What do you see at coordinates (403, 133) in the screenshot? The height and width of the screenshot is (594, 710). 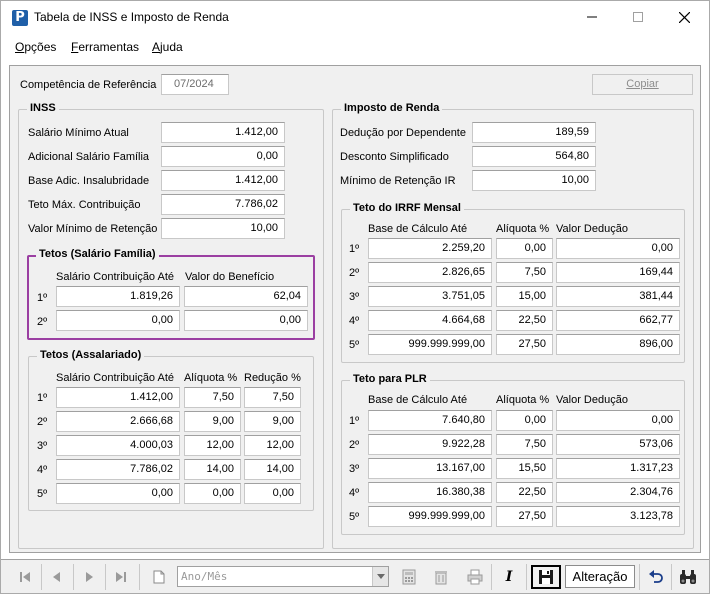 I see `ir-label: Dedução por Dependente` at bounding box center [403, 133].